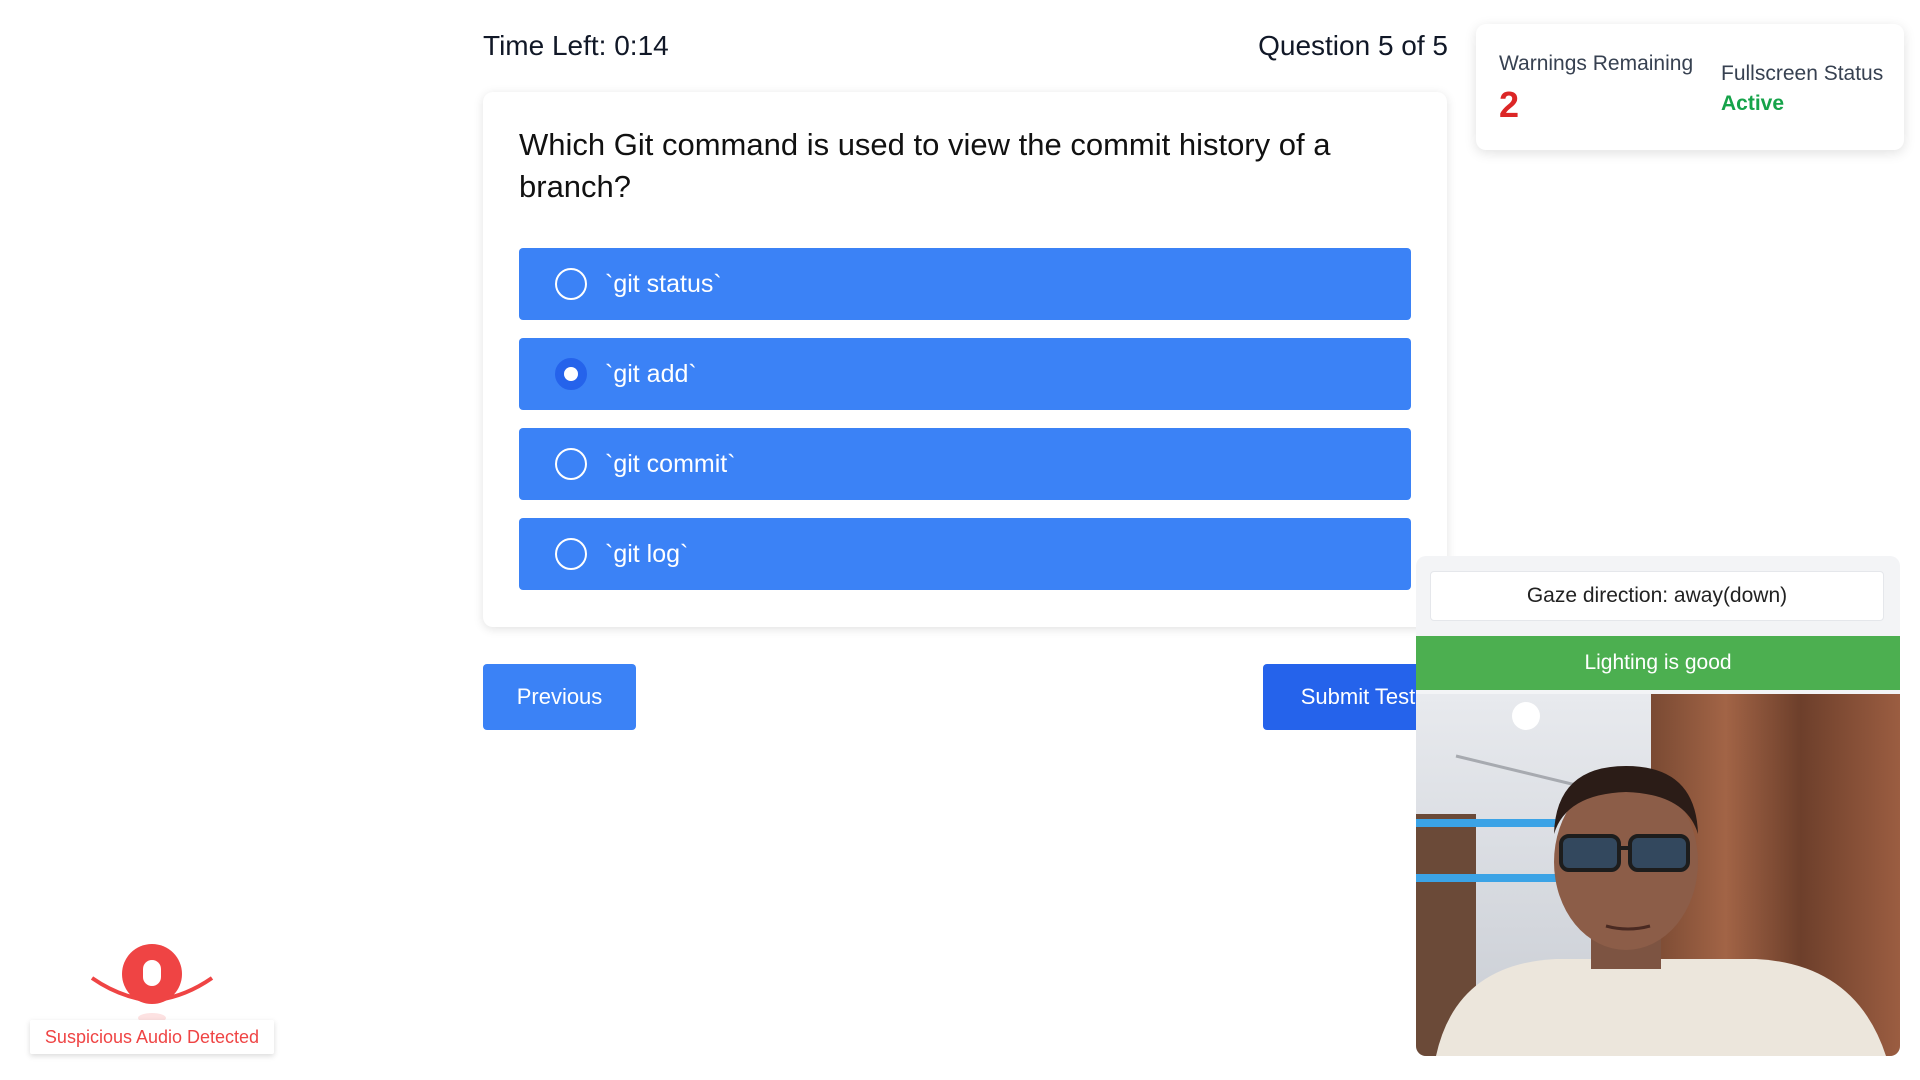  What do you see at coordinates (647, 553) in the screenshot?
I see `option-label: `git log`` at bounding box center [647, 553].